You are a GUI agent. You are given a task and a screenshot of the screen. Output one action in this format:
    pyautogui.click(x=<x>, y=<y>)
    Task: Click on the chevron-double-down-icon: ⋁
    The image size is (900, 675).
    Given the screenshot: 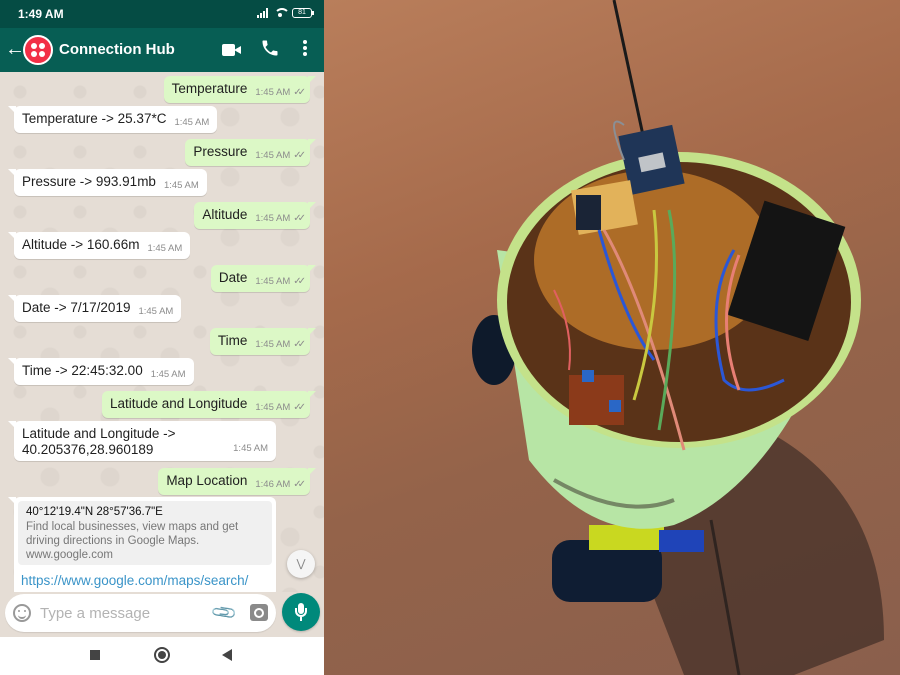 What is the action you would take?
    pyautogui.click(x=301, y=564)
    